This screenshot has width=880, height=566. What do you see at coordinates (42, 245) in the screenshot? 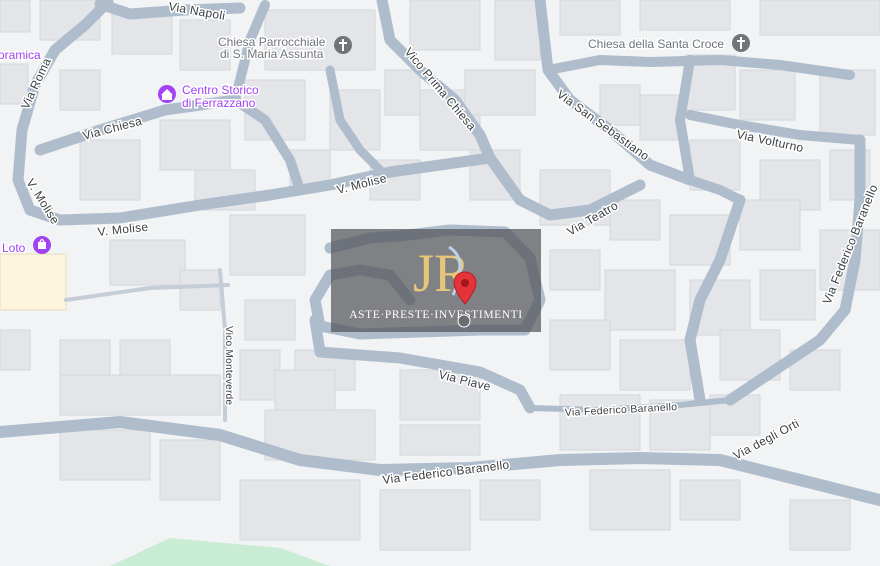
I see `shopping-icon` at bounding box center [42, 245].